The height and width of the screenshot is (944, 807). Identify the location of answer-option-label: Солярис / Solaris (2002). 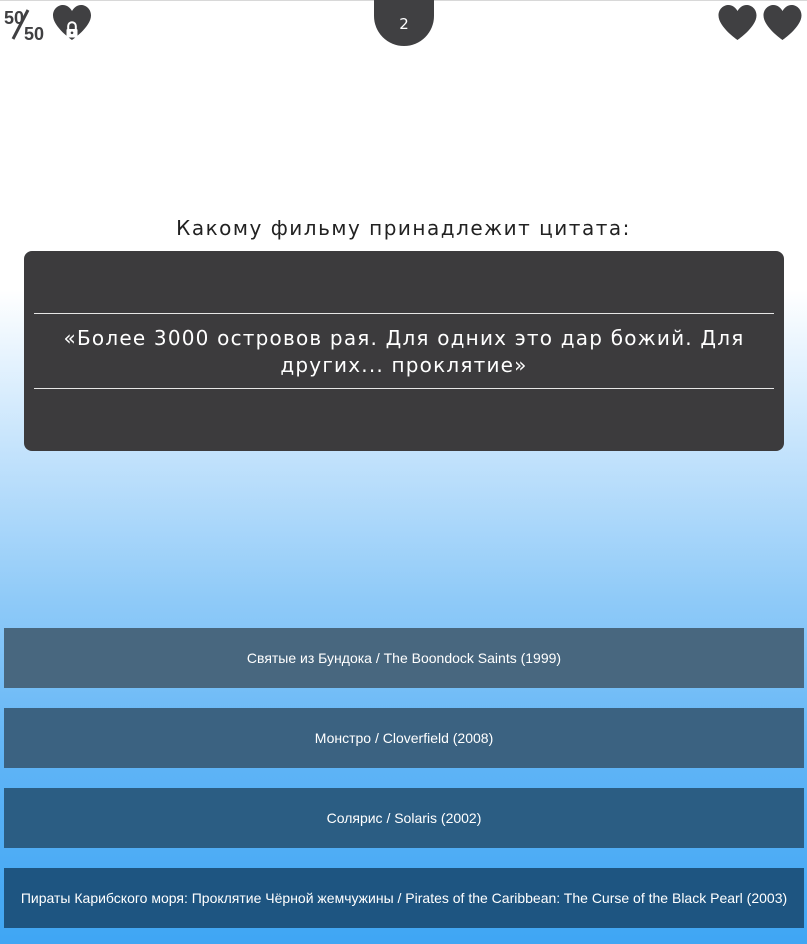
(404, 818).